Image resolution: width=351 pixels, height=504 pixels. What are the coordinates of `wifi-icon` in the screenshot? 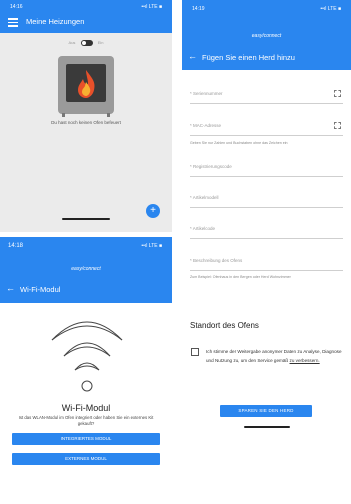 It's located at (87, 356).